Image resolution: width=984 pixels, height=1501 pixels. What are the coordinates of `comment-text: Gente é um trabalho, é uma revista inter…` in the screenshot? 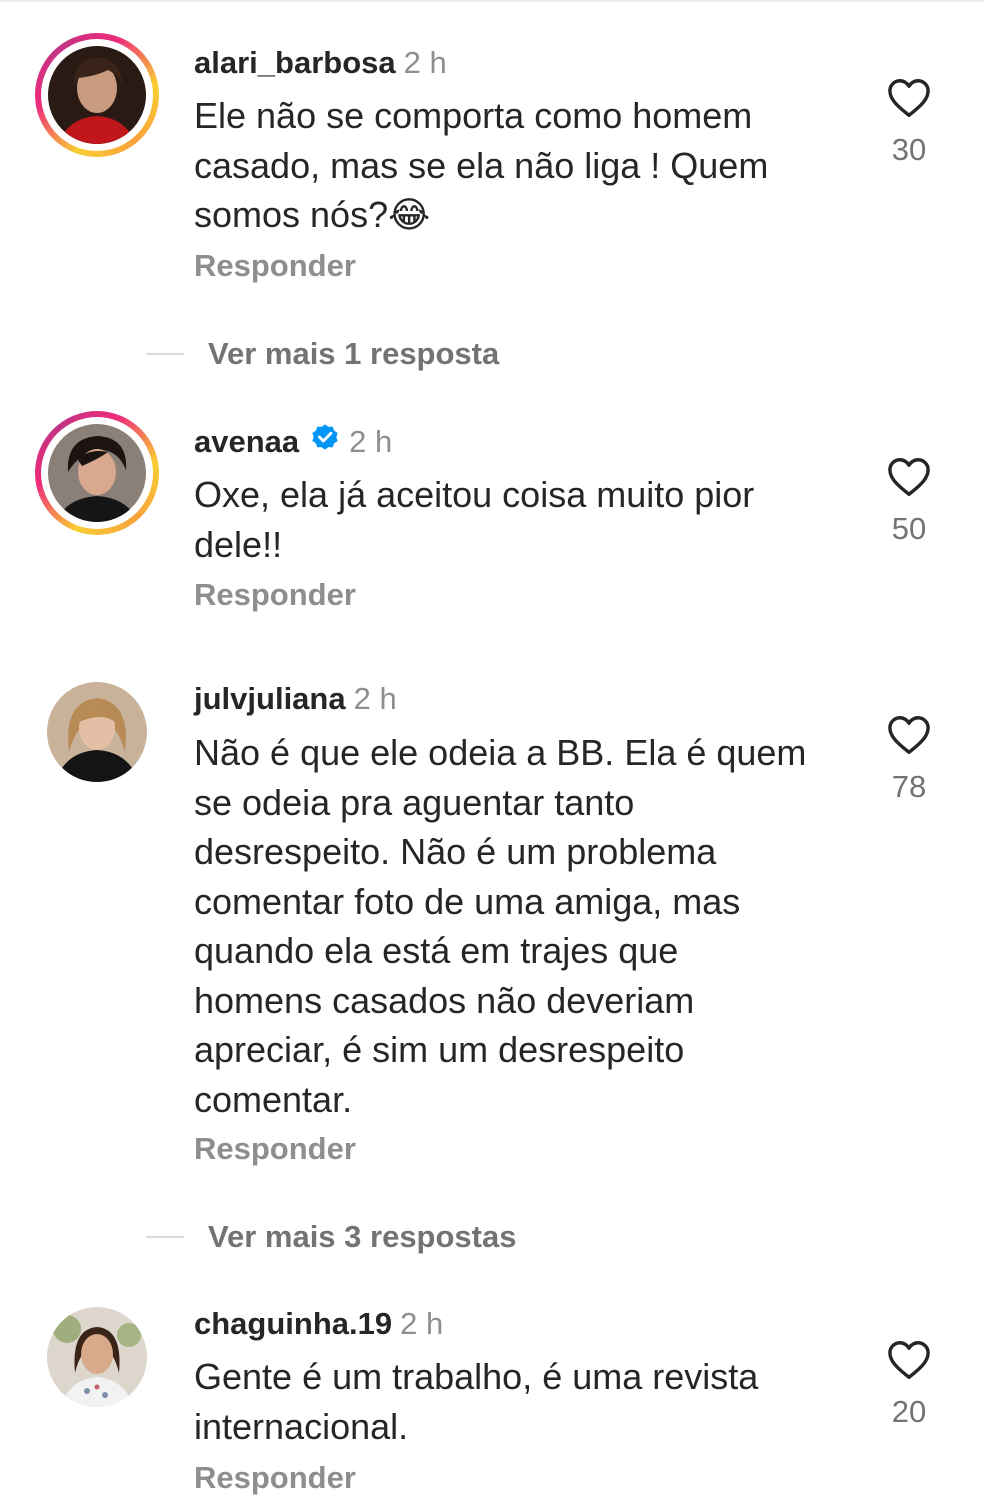 It's located at (476, 1401).